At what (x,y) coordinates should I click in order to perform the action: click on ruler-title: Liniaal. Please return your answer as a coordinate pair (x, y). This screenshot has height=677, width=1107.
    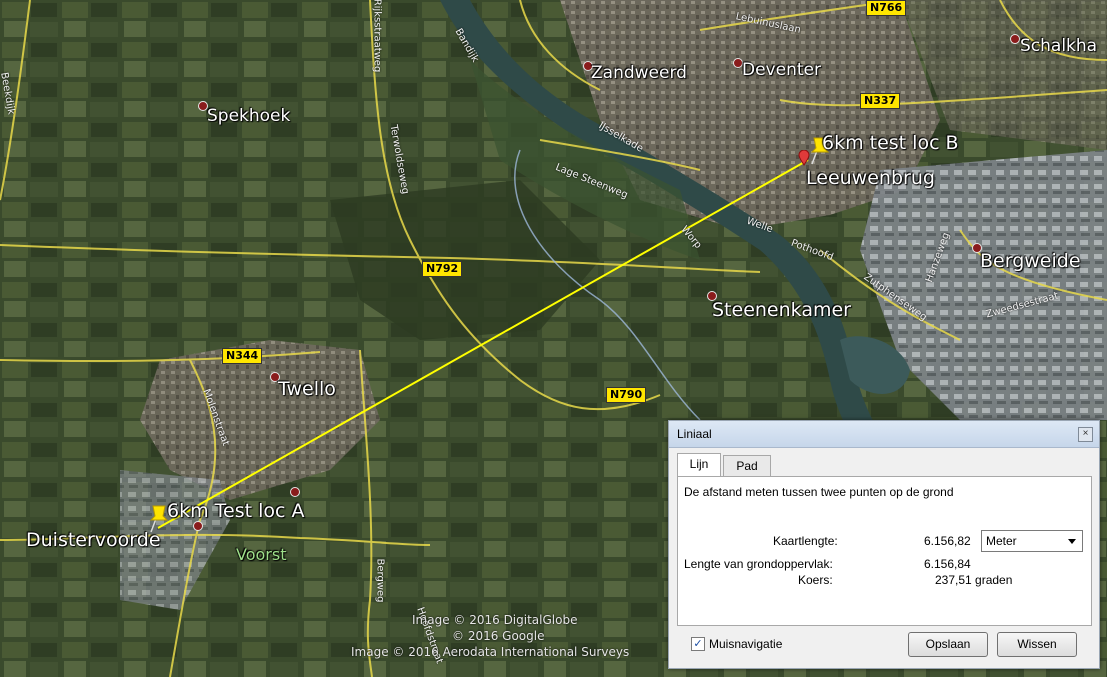
    Looking at the image, I should click on (694, 434).